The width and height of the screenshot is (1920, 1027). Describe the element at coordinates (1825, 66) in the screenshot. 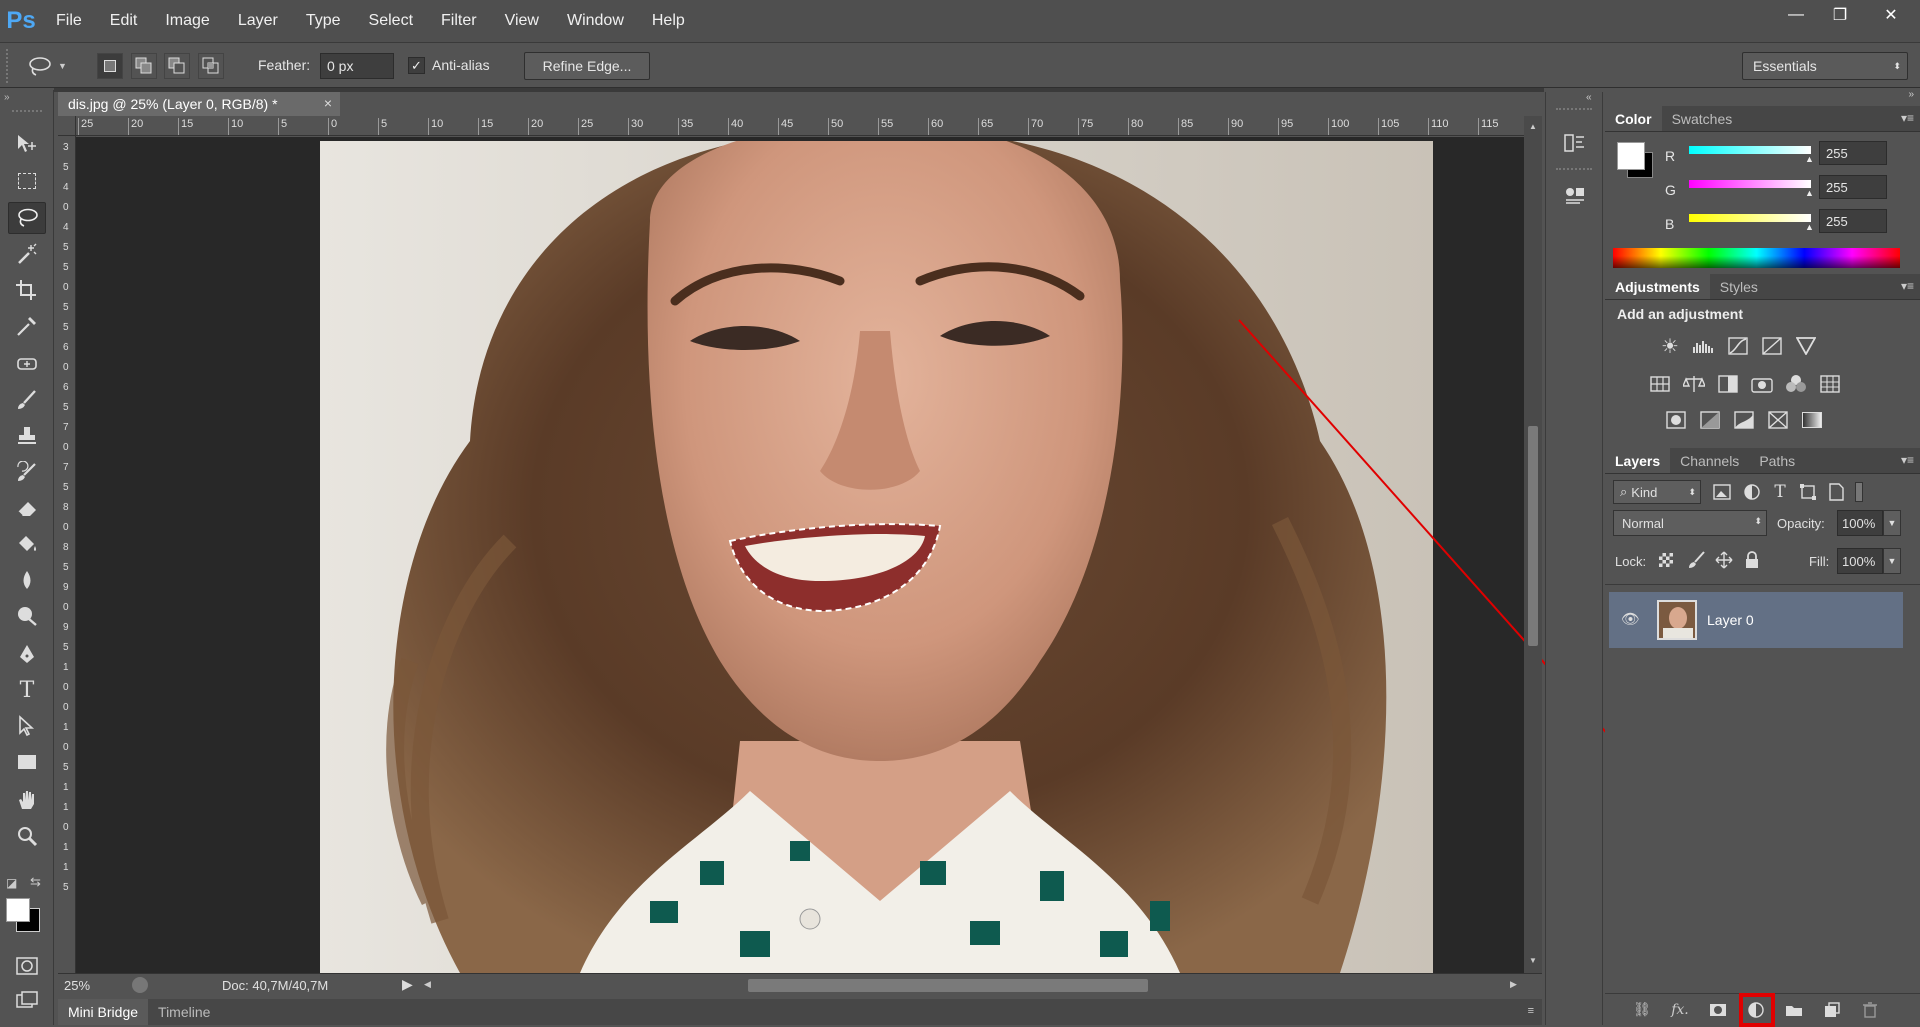

I see `workspace-switcher: Essentials ⬍` at that location.